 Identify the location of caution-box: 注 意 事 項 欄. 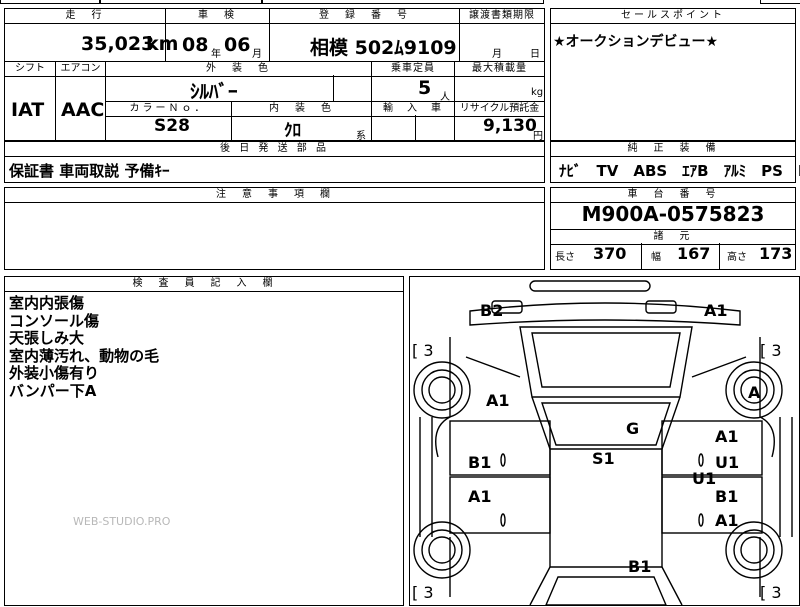
(274, 228).